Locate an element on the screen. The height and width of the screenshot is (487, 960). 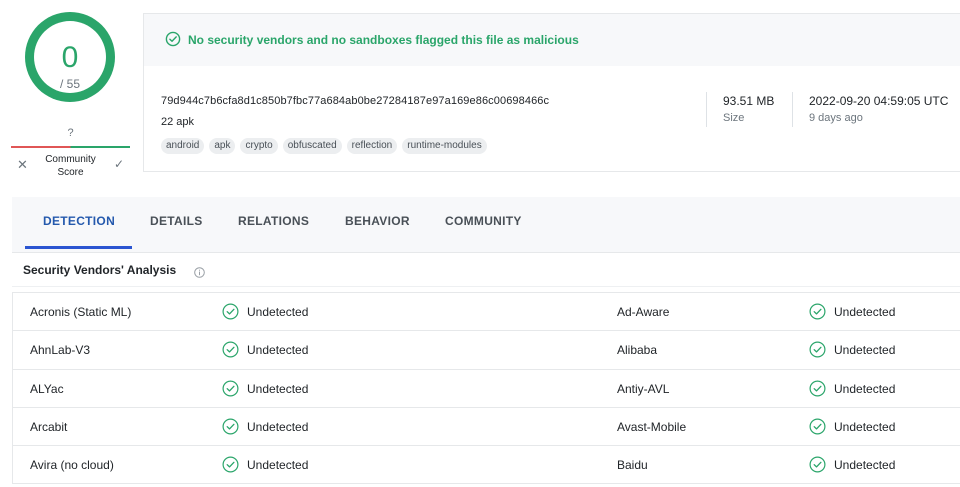
vendor-name: AhnLab-V3 is located at coordinates (60, 350).